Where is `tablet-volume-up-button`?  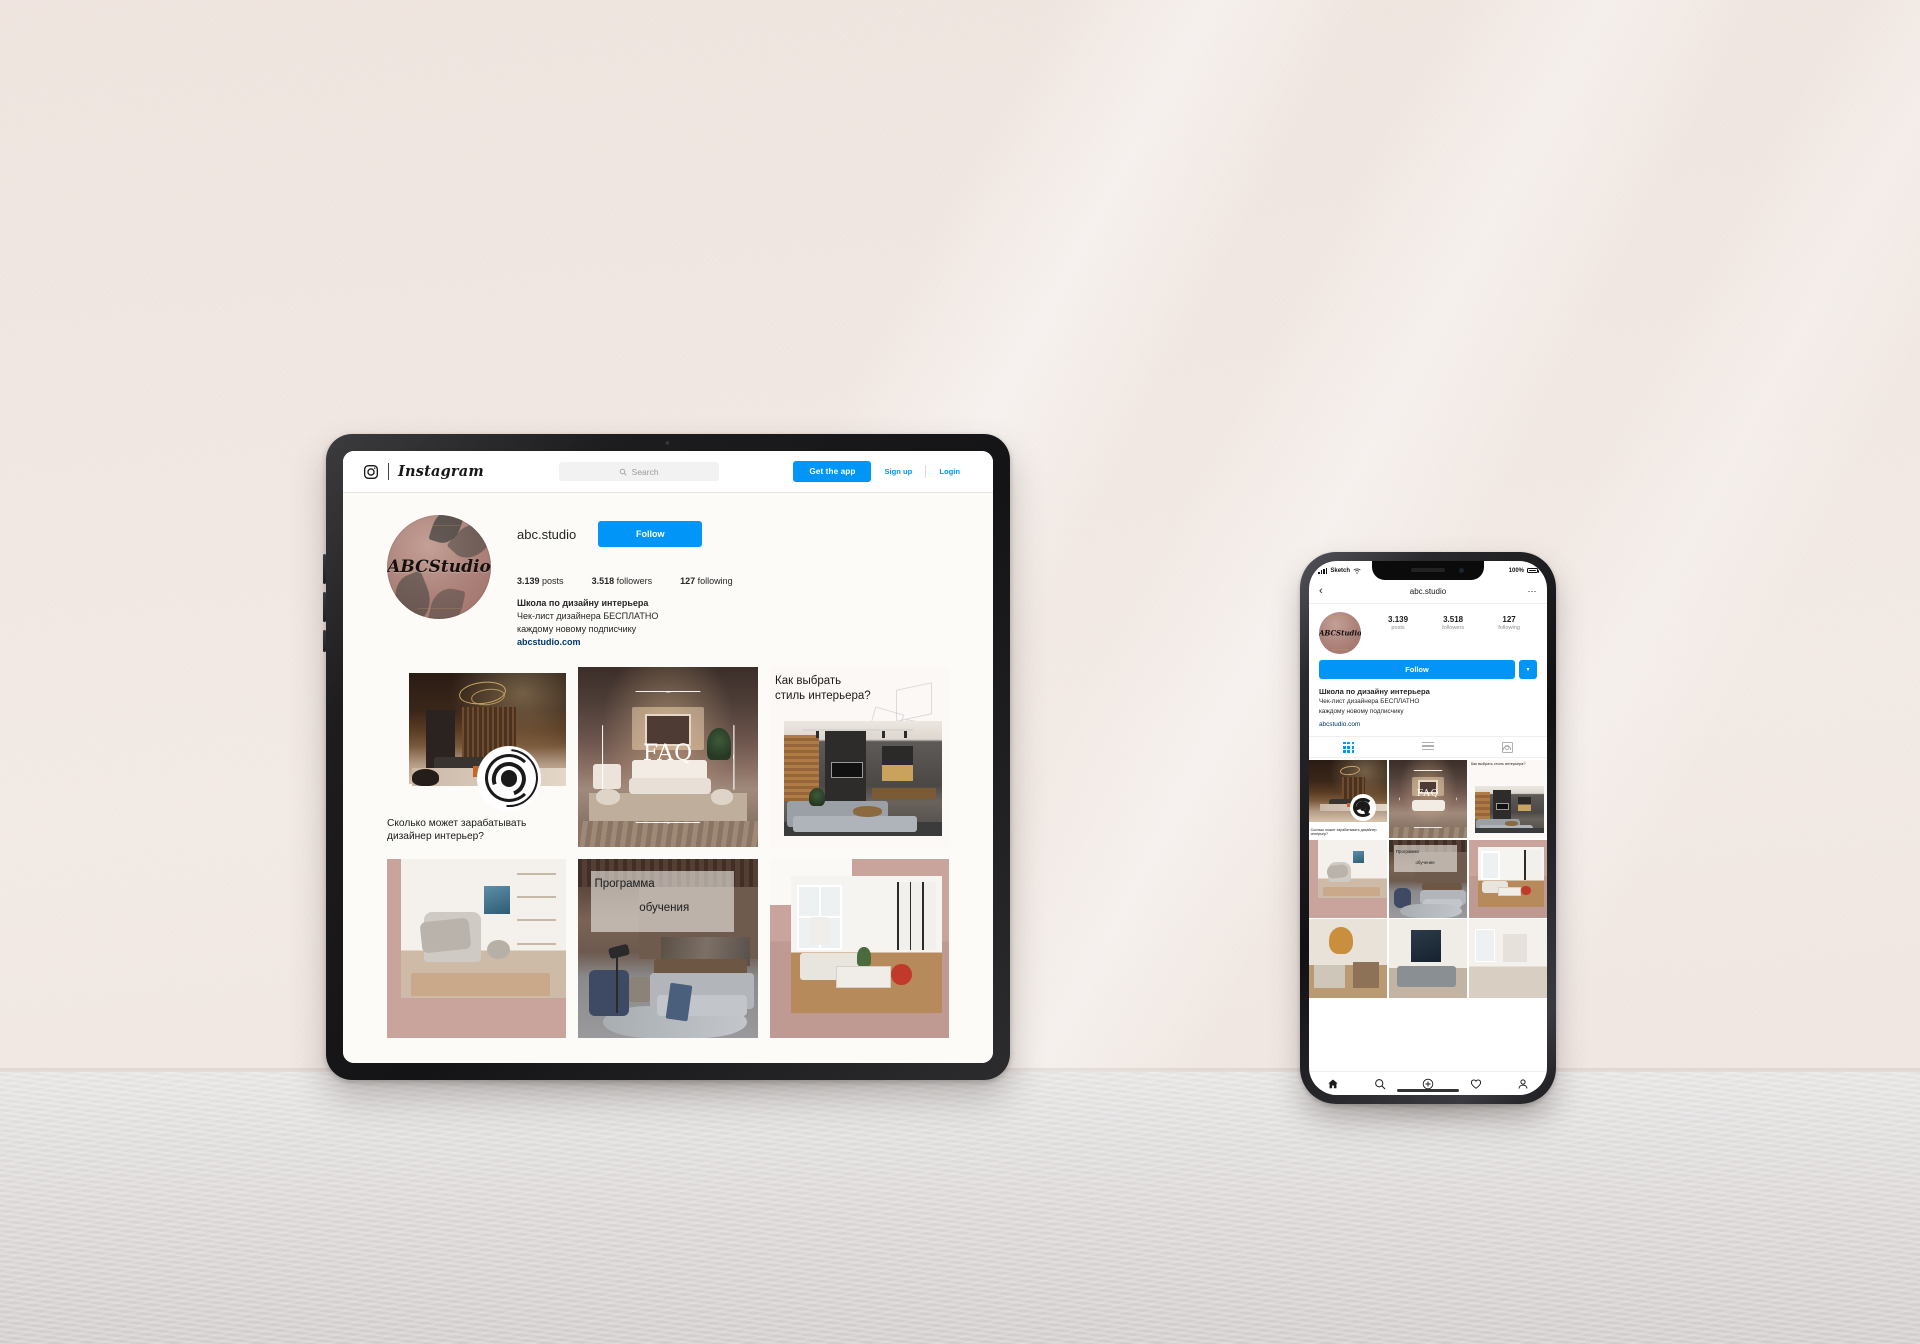
tablet-volume-up-button is located at coordinates (324, 569).